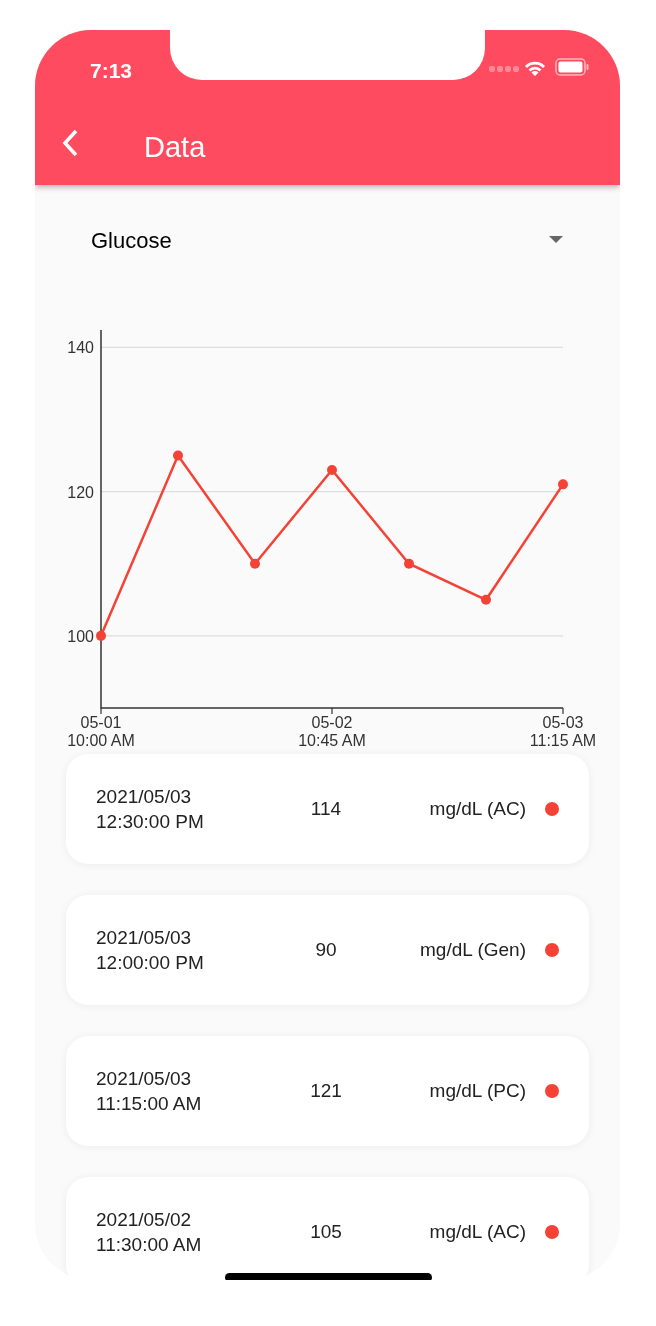 The image size is (656, 1326). I want to click on record-card: 2021/05/03 11:15:00 AM 121 mg/dL (PC), so click(327, 1091).